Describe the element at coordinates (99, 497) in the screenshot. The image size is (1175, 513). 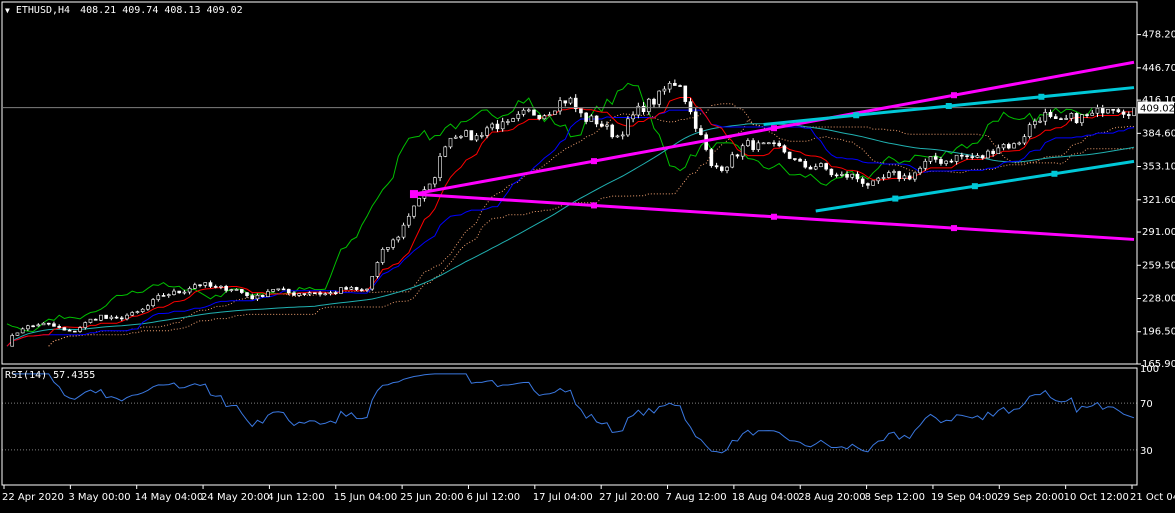
I see `x-tick-label: 3 May 00:00` at that location.